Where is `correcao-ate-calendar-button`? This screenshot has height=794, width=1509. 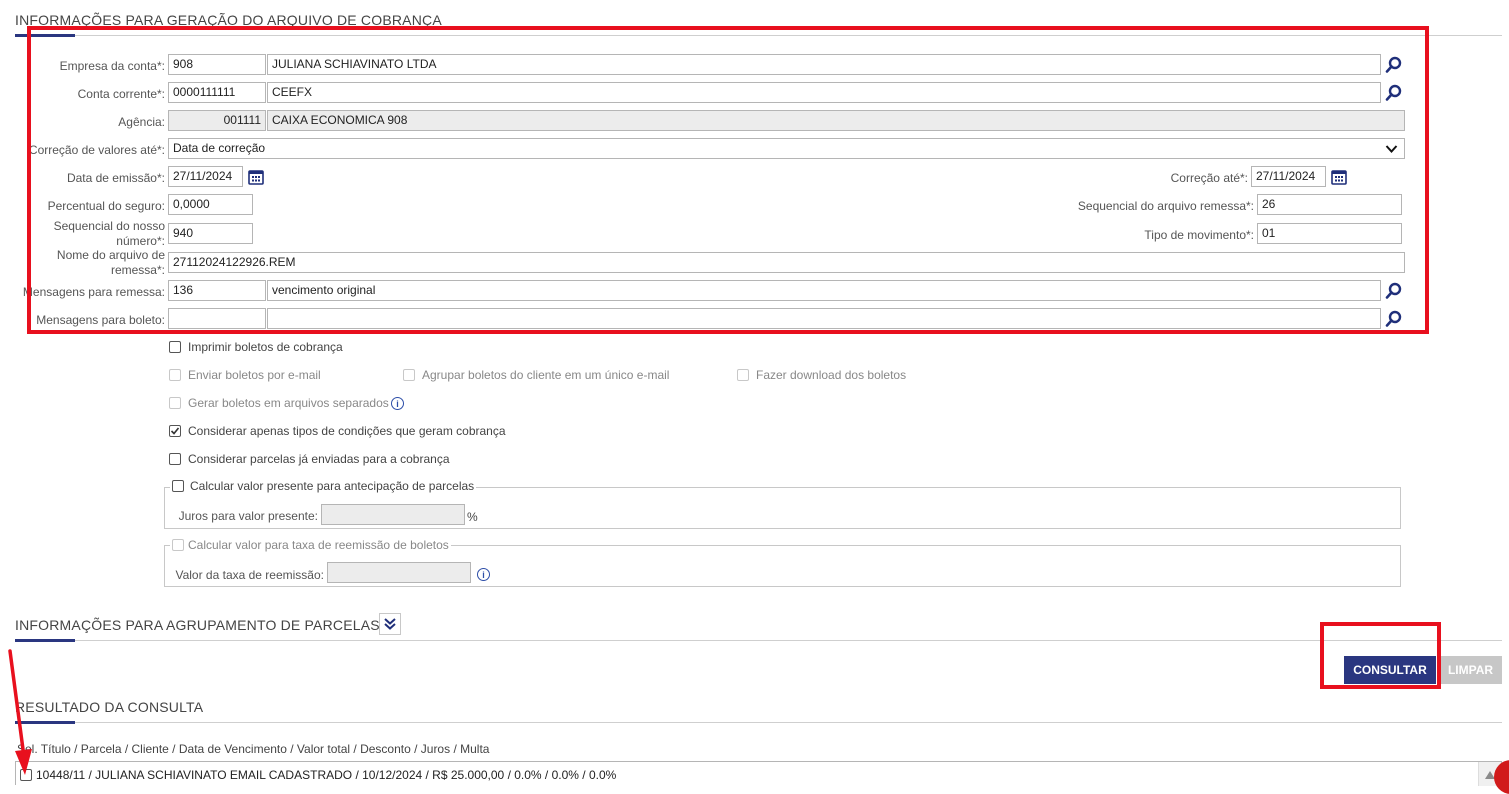 correcao-ate-calendar-button is located at coordinates (1339, 177).